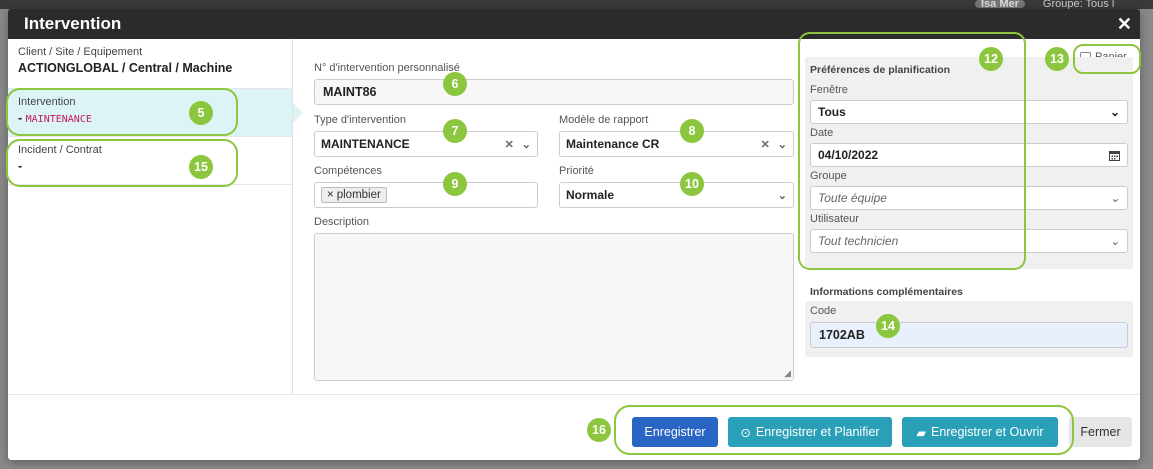  What do you see at coordinates (576, 171) in the screenshot?
I see `priorite-label: Priorité` at bounding box center [576, 171].